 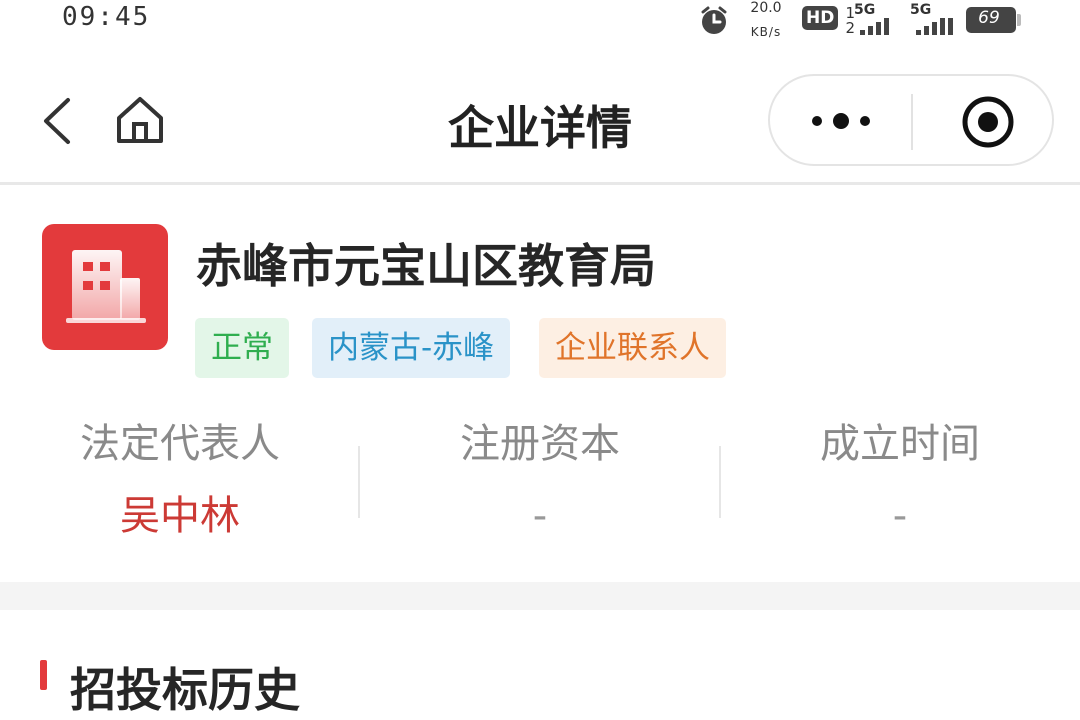 I want to click on info-label: 成立时间, so click(x=900, y=444).